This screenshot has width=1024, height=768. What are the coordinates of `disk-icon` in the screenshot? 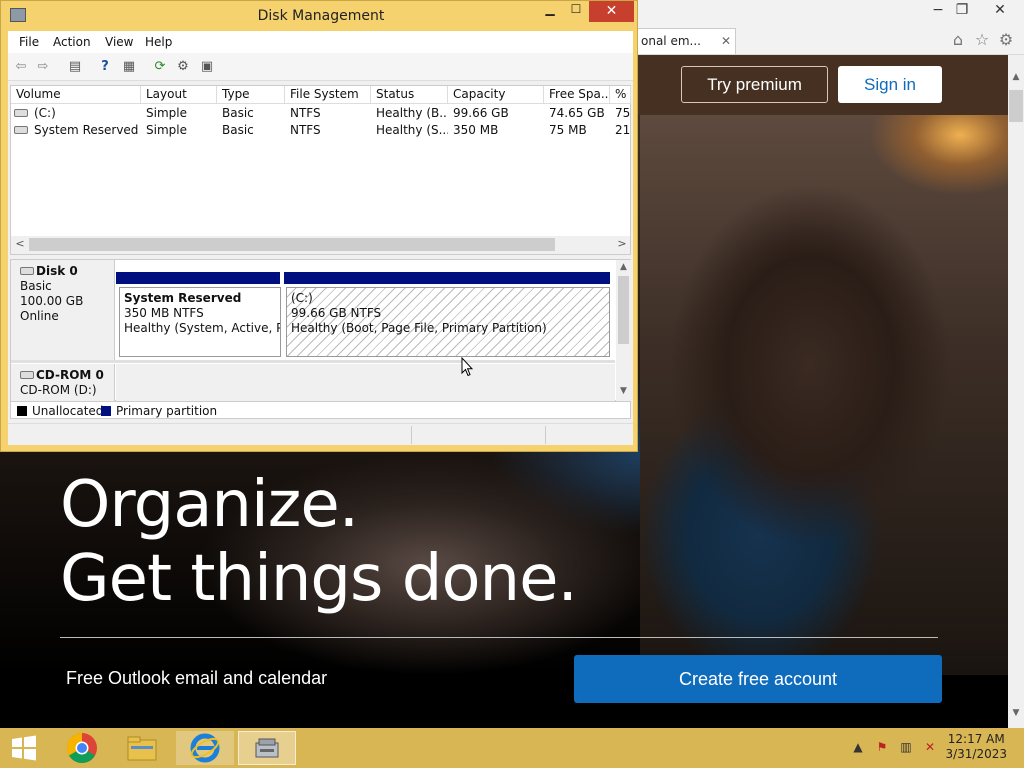 It's located at (27, 271).